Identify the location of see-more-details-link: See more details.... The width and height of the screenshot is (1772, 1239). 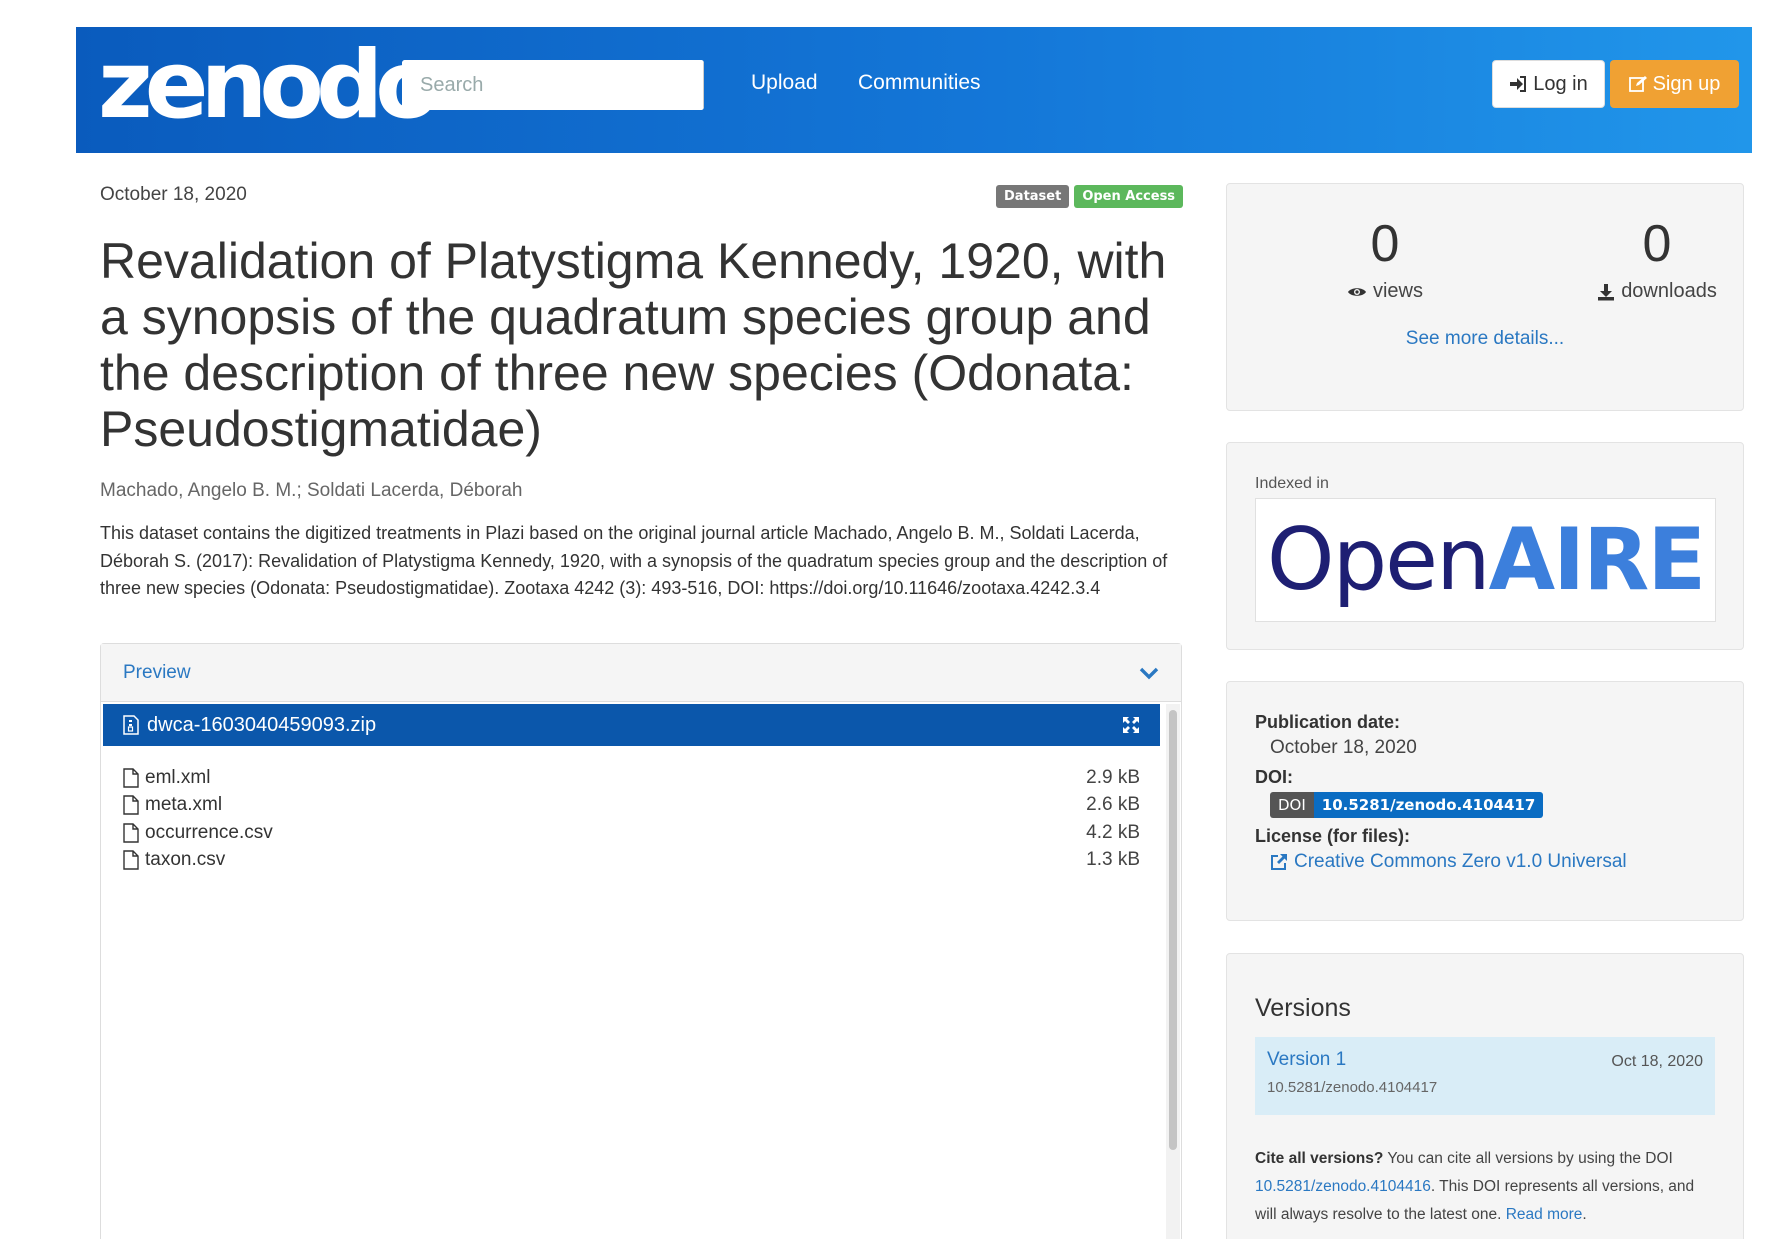
(1485, 339).